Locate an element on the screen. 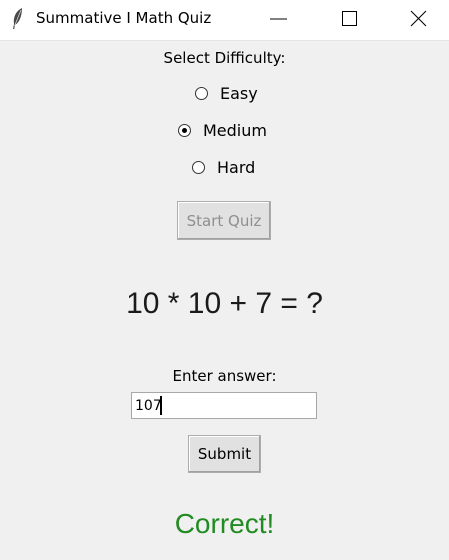  text-caret is located at coordinates (161, 405).